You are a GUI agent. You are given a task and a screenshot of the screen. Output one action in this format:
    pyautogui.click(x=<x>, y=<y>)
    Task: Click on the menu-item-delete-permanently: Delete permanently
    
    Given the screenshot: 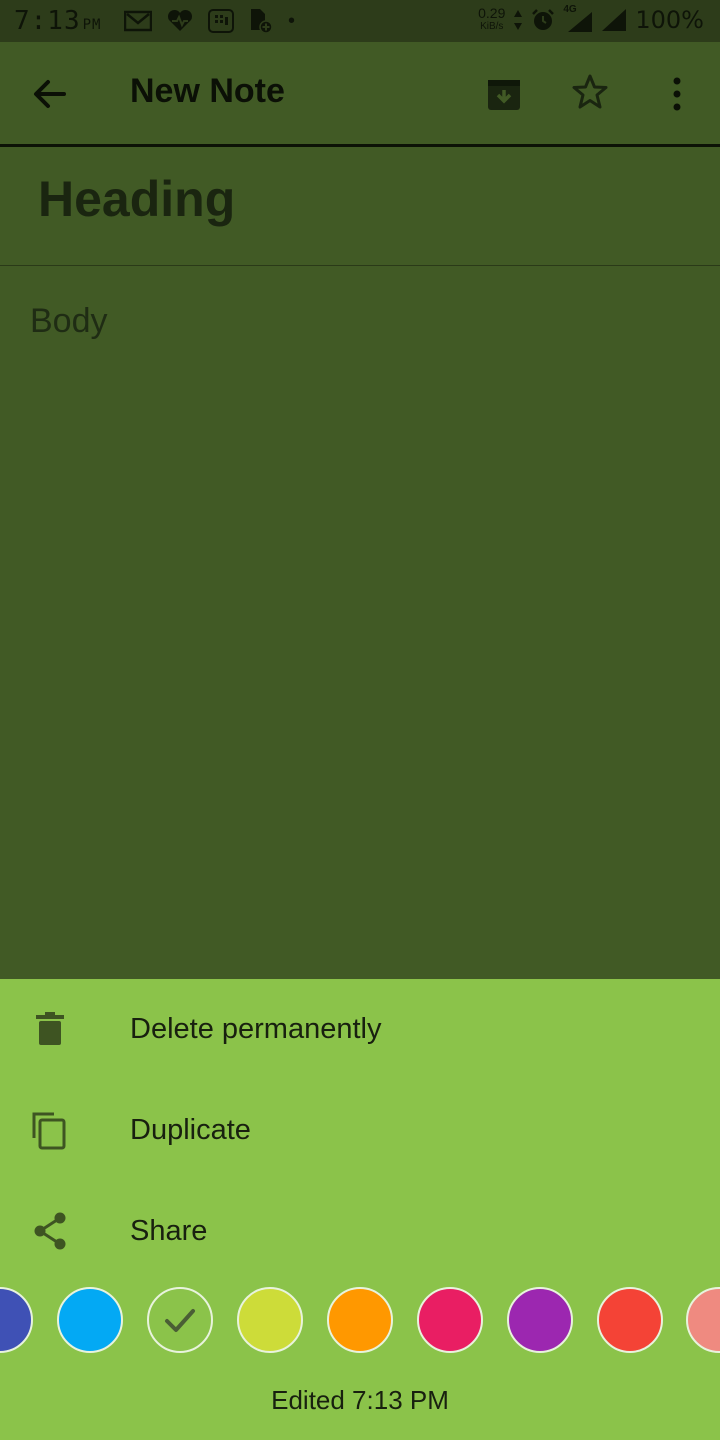 What is the action you would take?
    pyautogui.click(x=360, y=1028)
    